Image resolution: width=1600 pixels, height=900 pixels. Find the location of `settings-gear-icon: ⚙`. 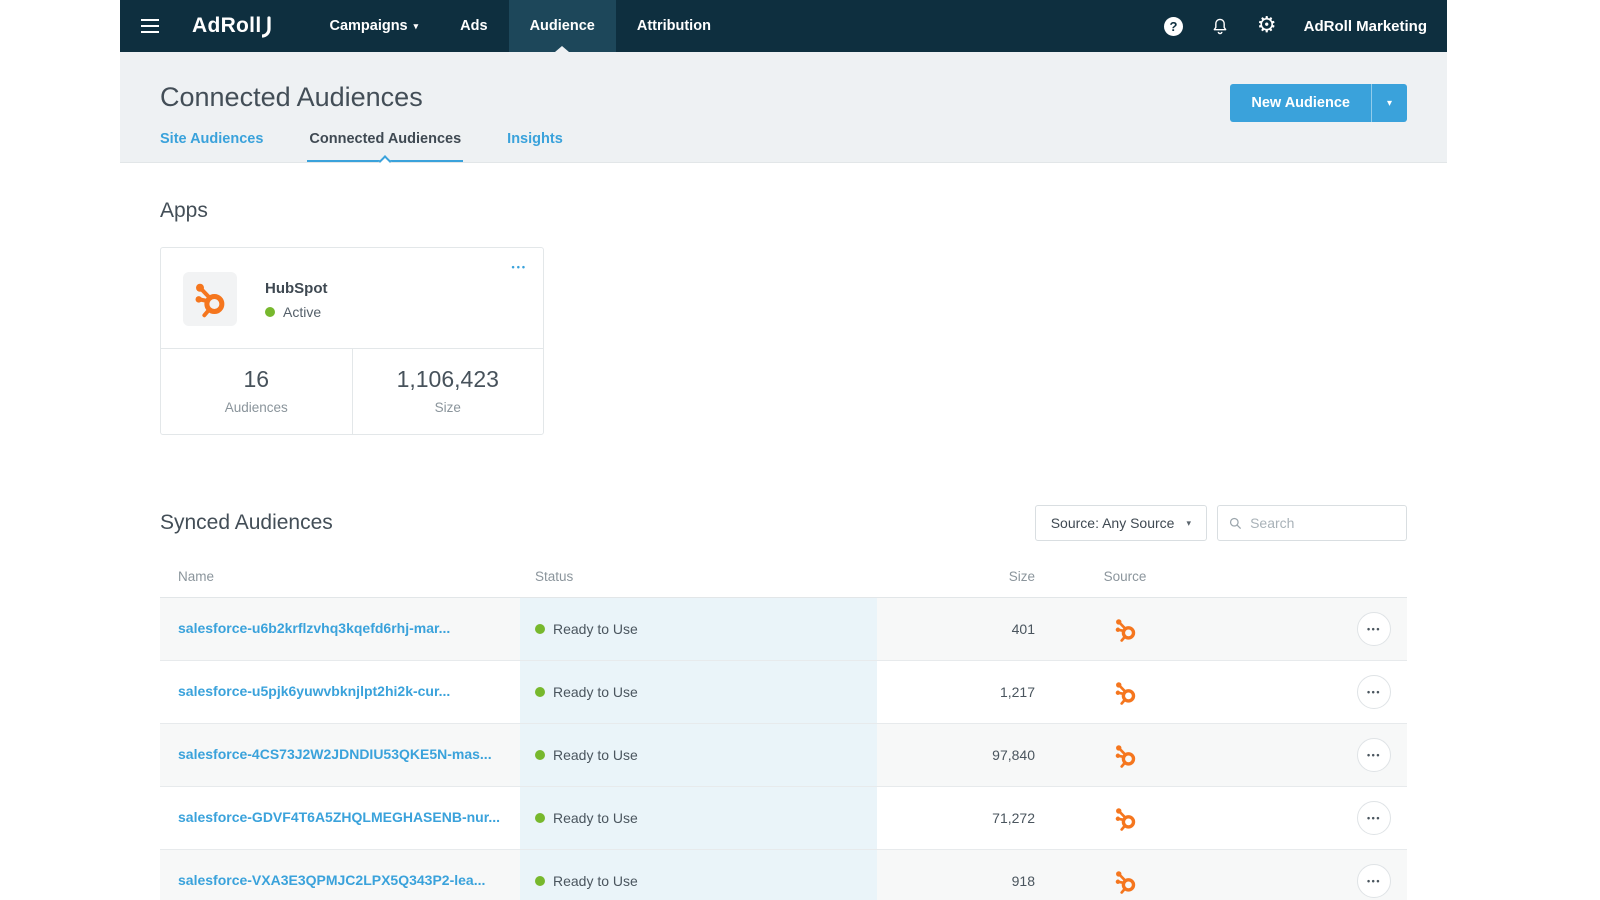

settings-gear-icon: ⚙ is located at coordinates (1267, 26).